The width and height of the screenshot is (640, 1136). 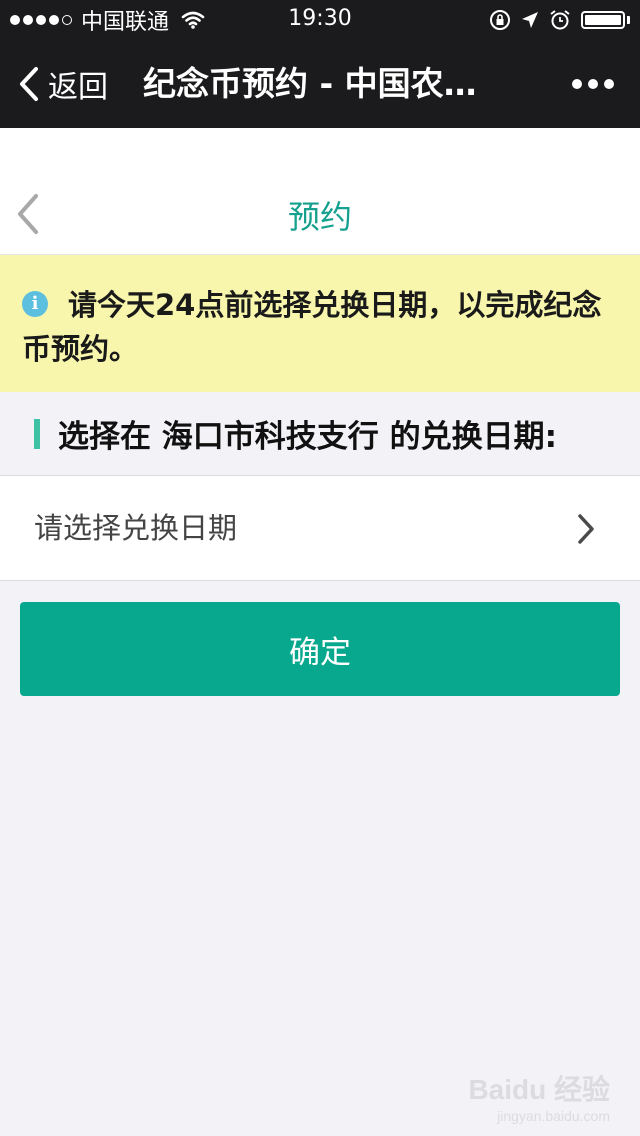 I want to click on date-select-placeholder: 请选择兑换日期, so click(x=136, y=528).